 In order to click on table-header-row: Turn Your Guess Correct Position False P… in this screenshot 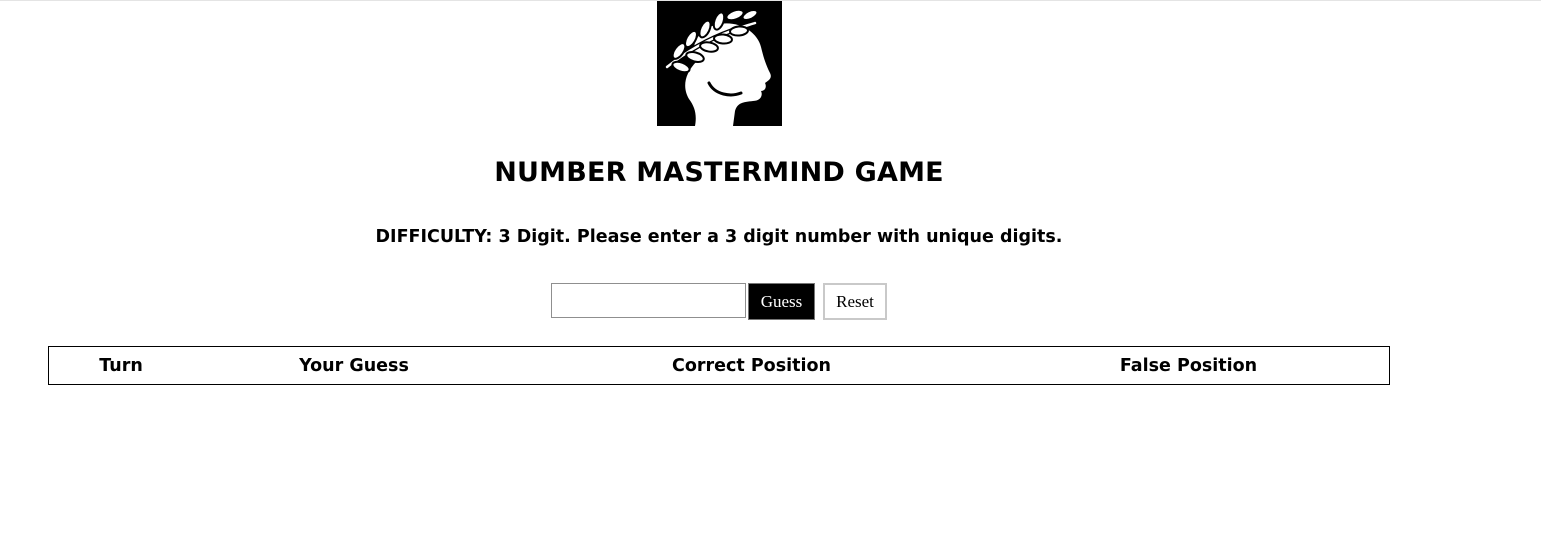, I will do `click(719, 366)`.